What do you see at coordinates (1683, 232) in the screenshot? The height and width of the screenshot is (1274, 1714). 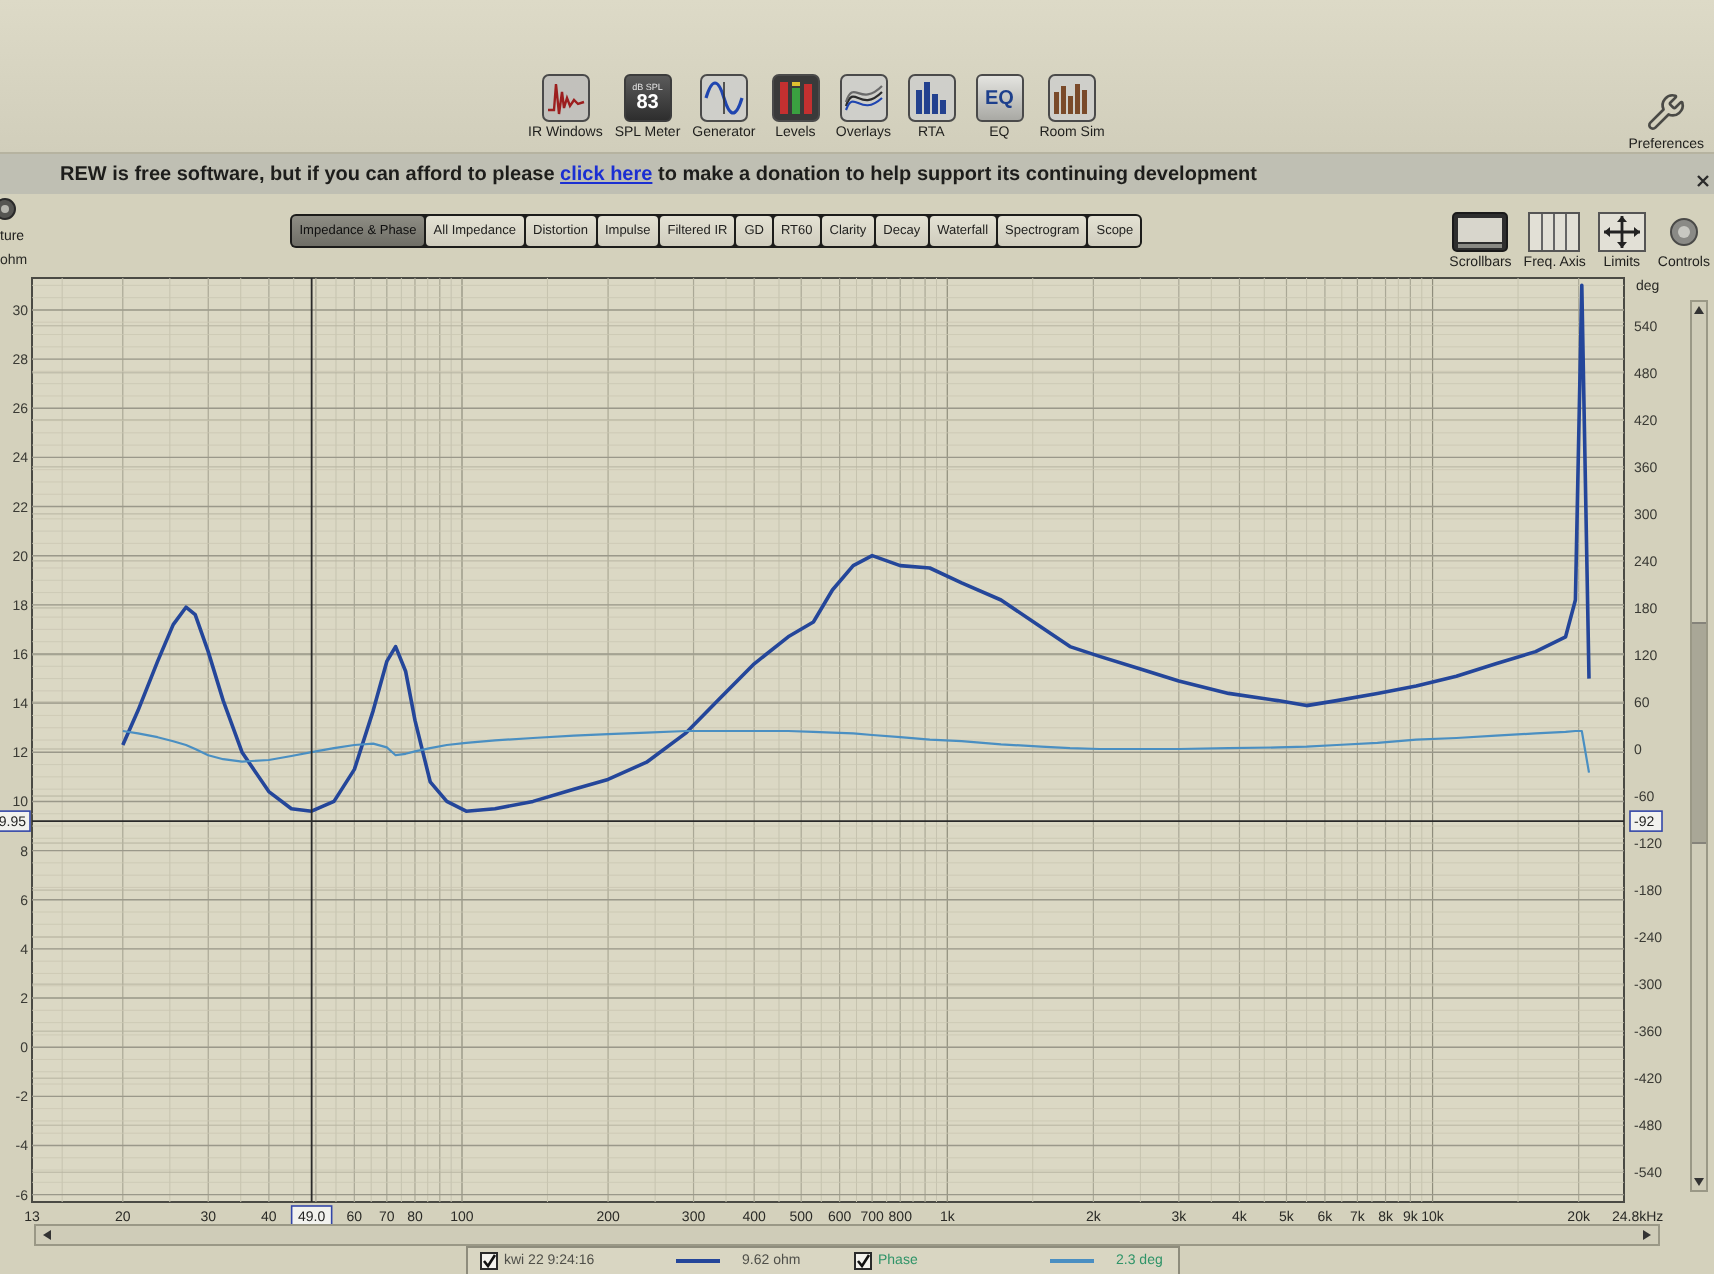 I see `knob-icon` at bounding box center [1683, 232].